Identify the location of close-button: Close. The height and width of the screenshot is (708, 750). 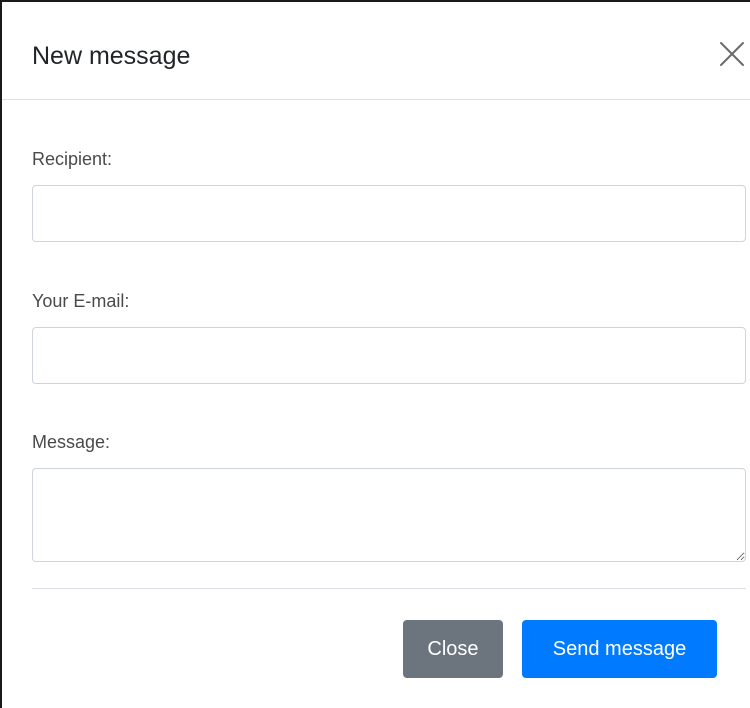
(453, 649).